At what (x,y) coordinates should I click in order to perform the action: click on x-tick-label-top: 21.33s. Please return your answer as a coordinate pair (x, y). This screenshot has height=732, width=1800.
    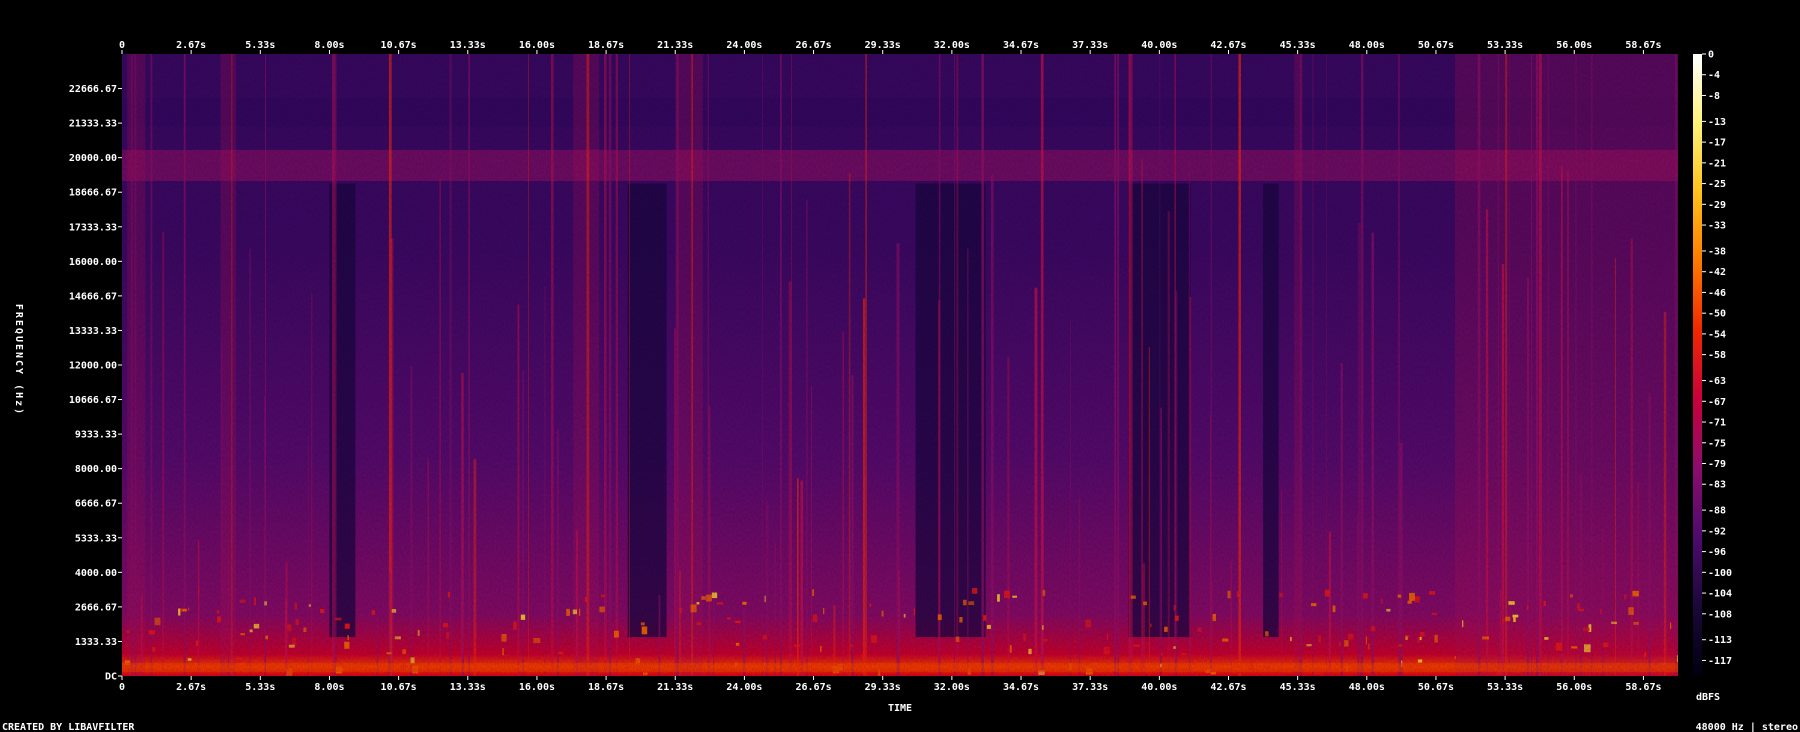
    Looking at the image, I should click on (675, 45).